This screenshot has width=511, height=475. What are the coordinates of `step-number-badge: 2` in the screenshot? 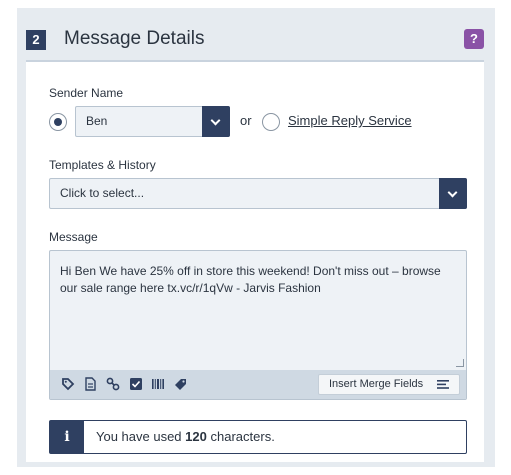 It's located at (36, 40).